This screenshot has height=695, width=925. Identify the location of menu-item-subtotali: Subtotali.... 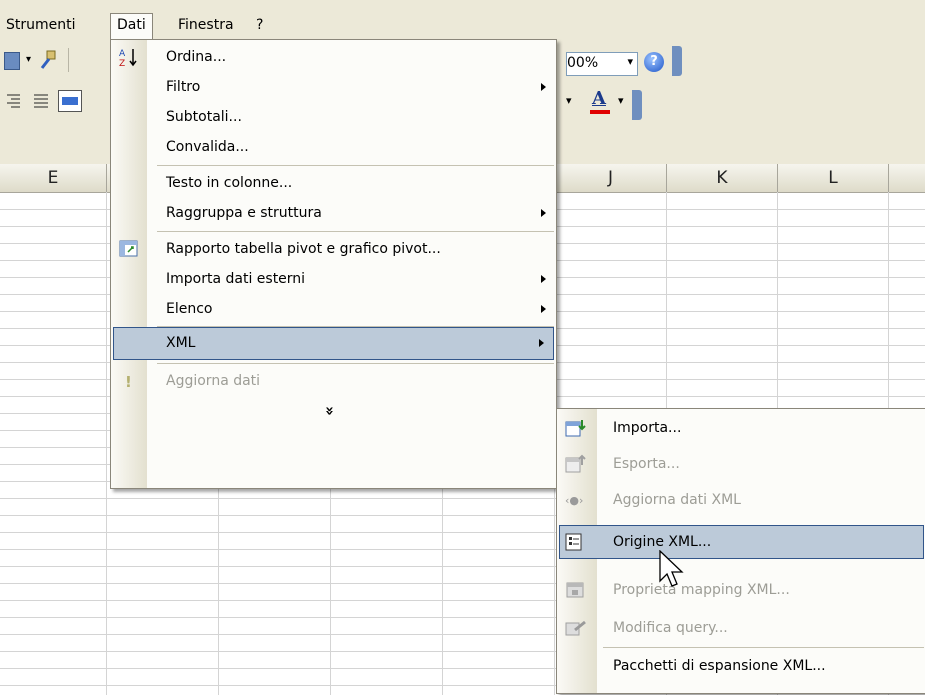
(333, 117).